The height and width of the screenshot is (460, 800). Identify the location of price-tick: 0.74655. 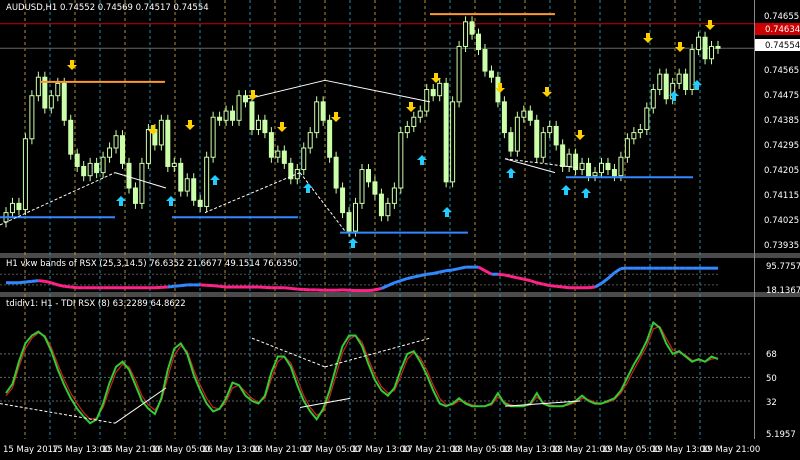
(781, 17).